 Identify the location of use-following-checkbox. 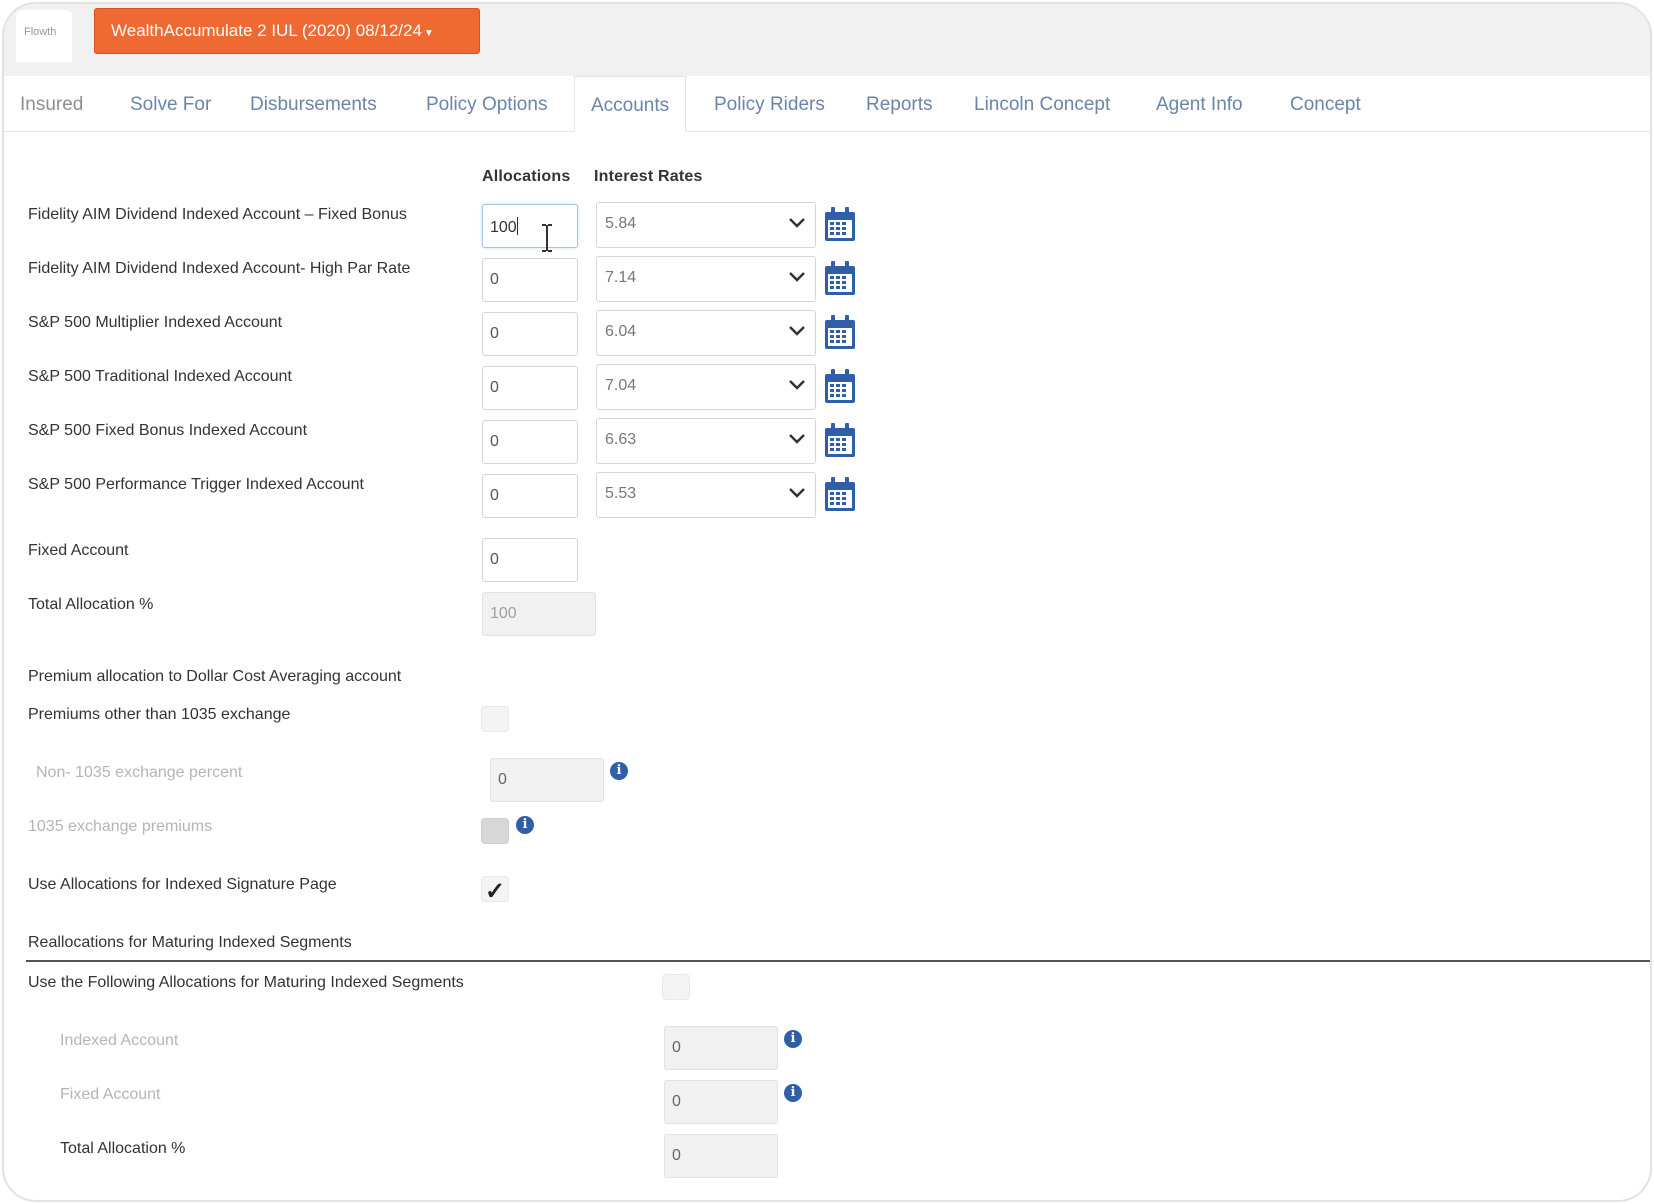
(676, 987).